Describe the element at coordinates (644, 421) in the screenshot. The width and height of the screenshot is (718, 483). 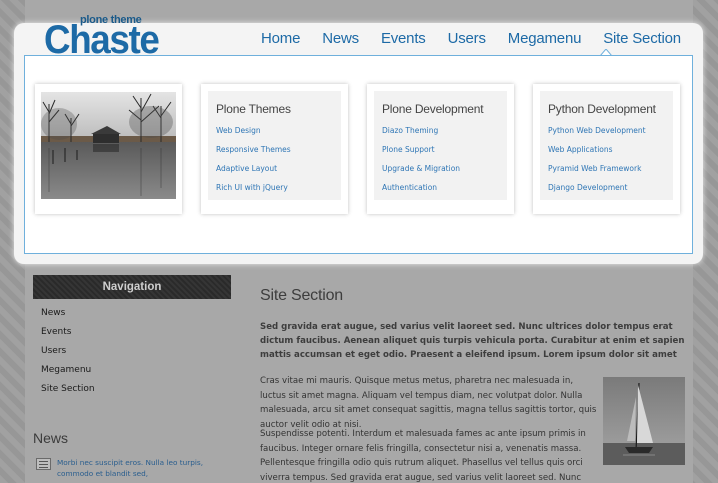
I see `sailboat-photo` at that location.